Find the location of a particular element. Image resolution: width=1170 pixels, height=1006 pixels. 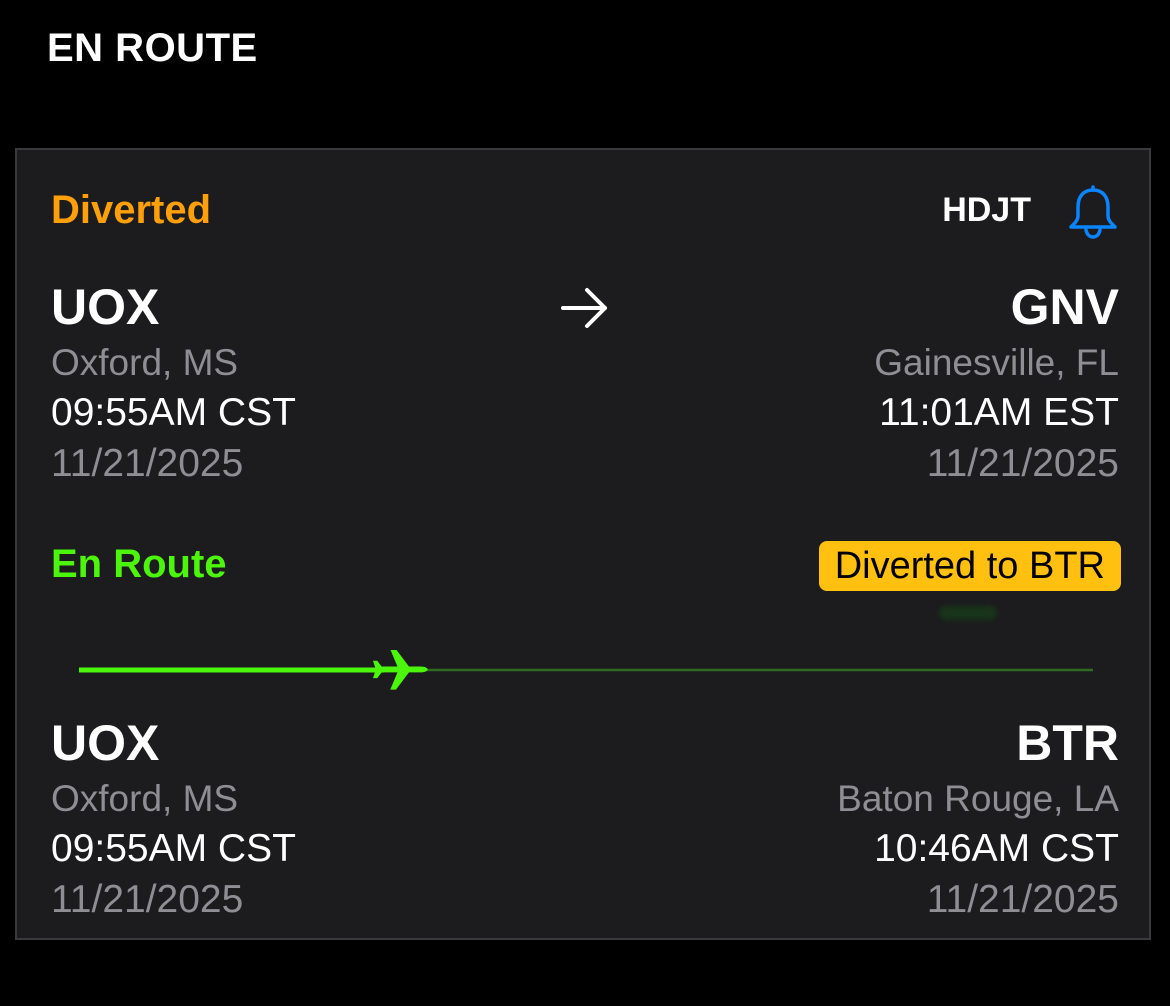

actual-origin-code: UOX is located at coordinates (105, 743).